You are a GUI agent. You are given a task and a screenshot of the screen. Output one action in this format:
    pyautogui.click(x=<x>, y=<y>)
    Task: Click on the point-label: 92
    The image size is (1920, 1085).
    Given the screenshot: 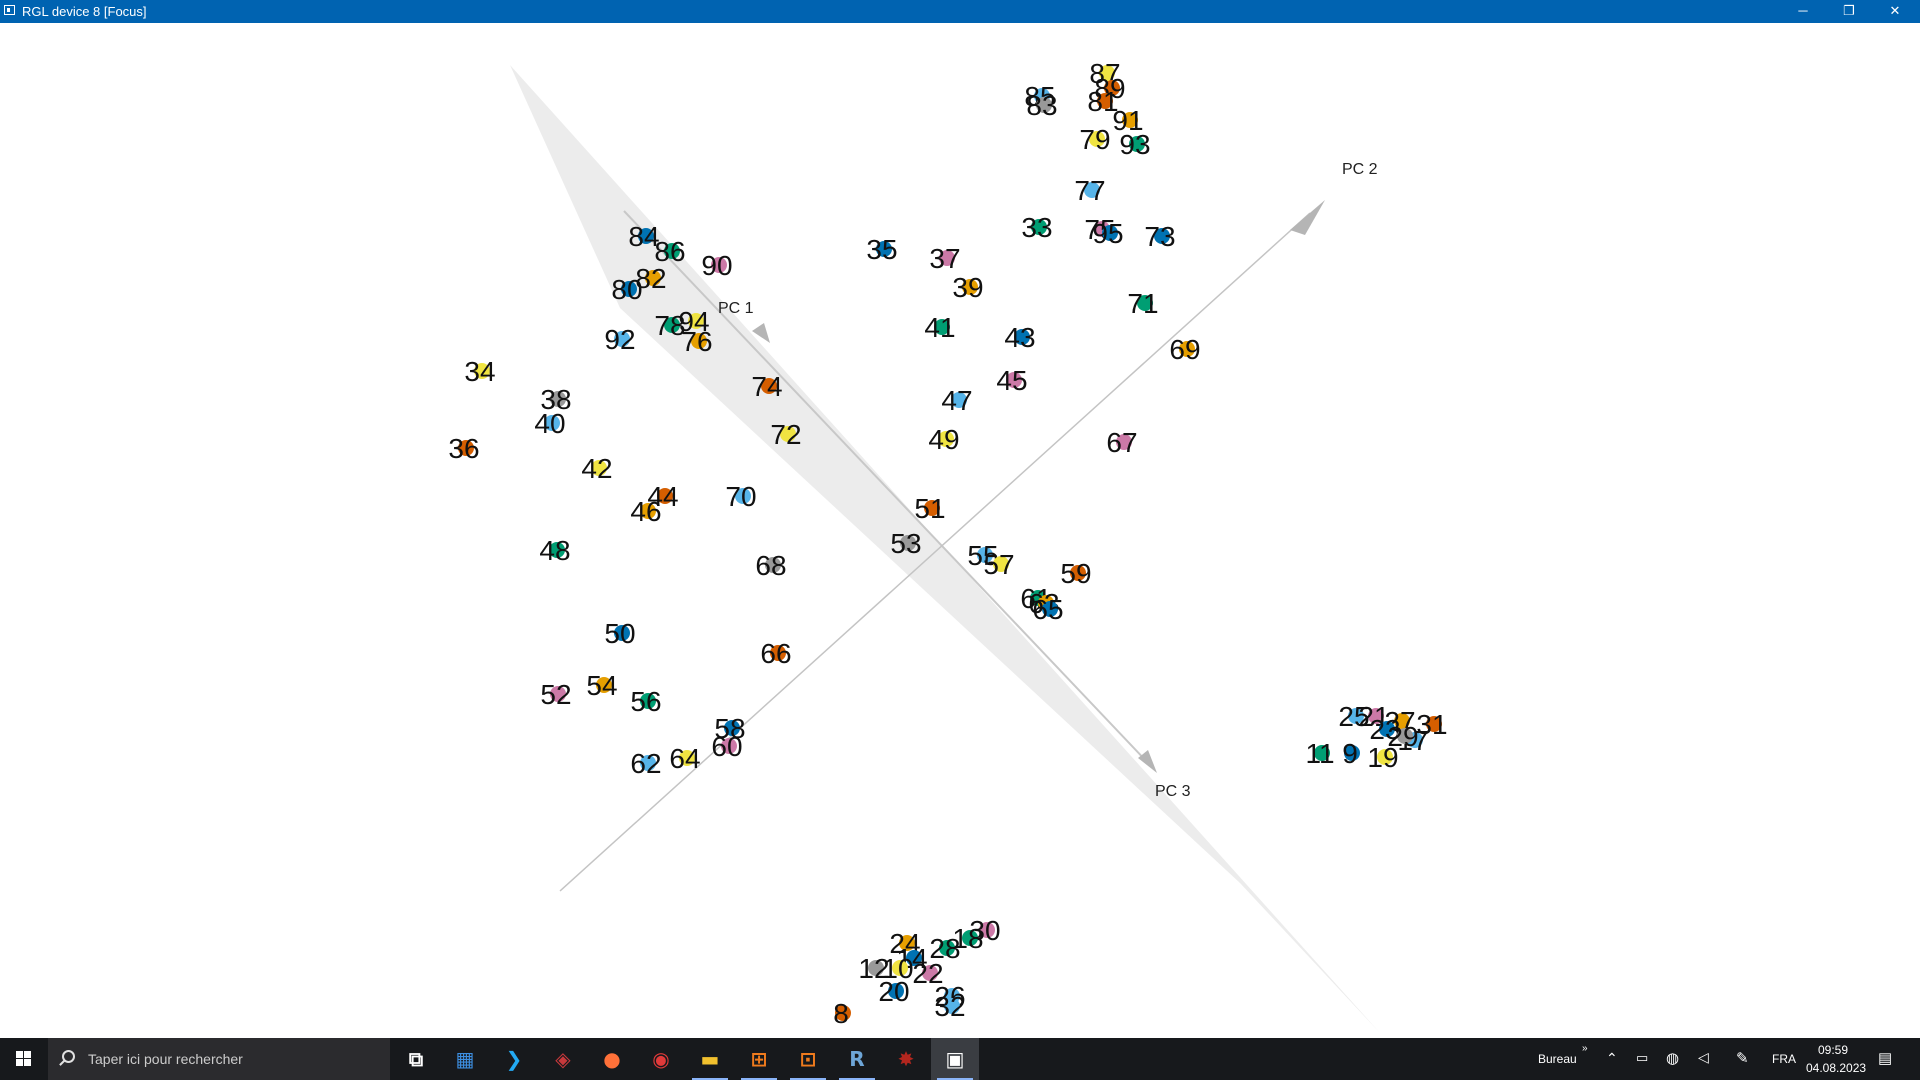 What is the action you would take?
    pyautogui.click(x=619, y=339)
    